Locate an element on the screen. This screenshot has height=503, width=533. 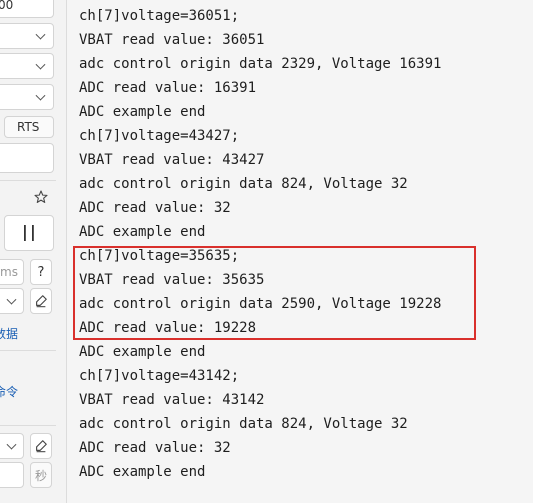
rts-label: RTS is located at coordinates (28, 127).